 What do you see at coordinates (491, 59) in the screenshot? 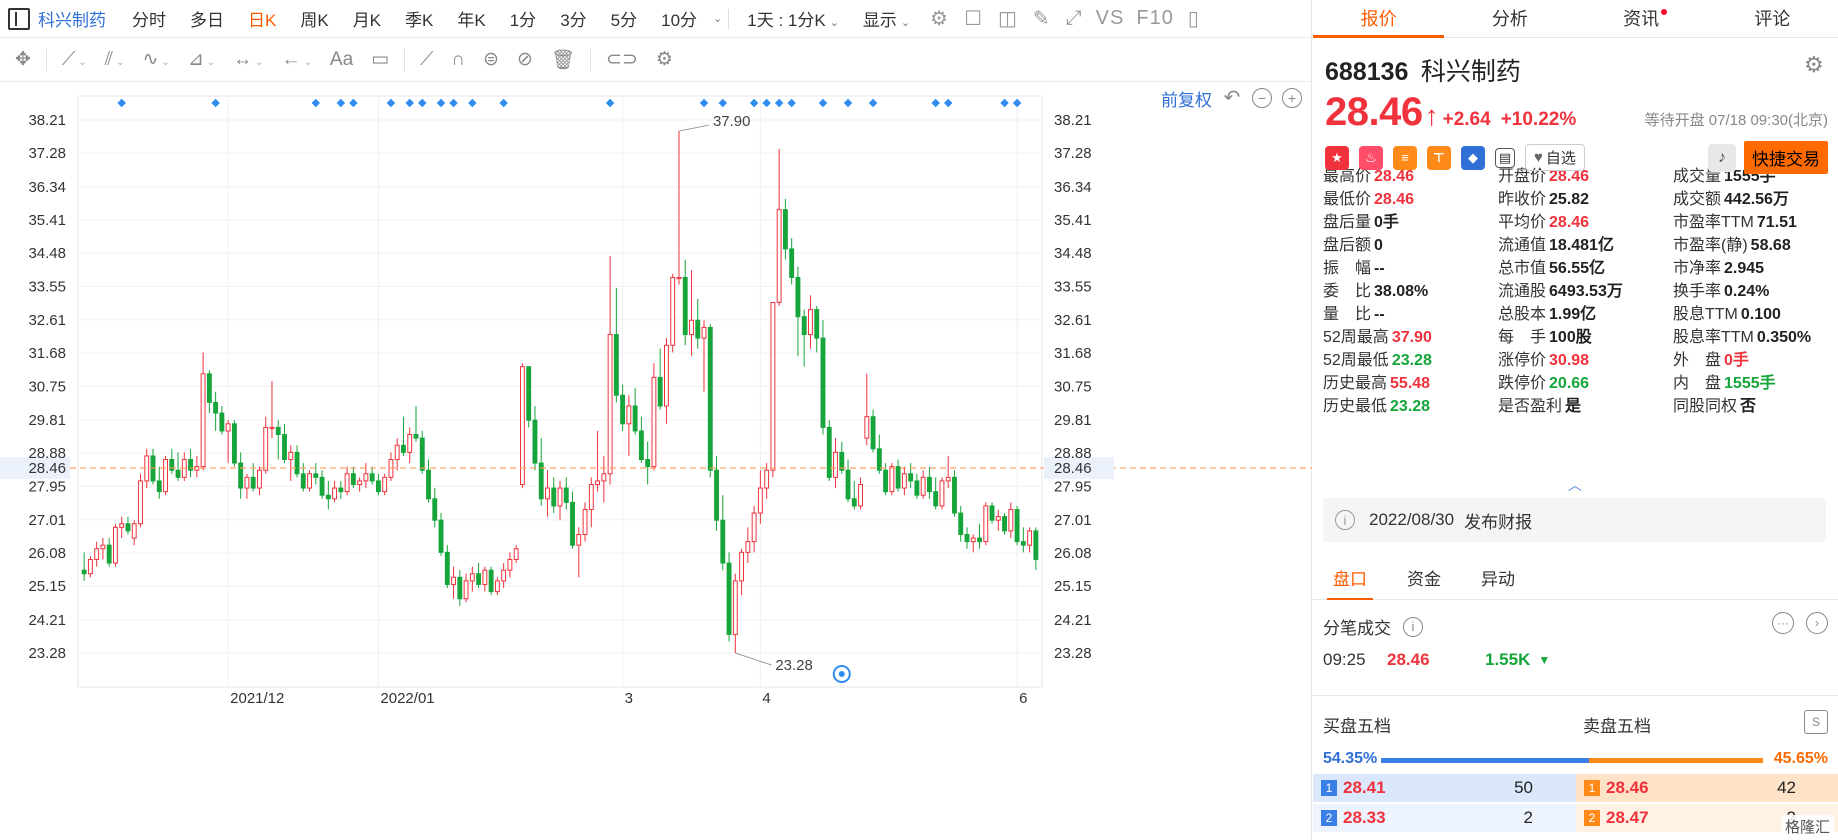
I see `lock-icon: ⊜` at bounding box center [491, 59].